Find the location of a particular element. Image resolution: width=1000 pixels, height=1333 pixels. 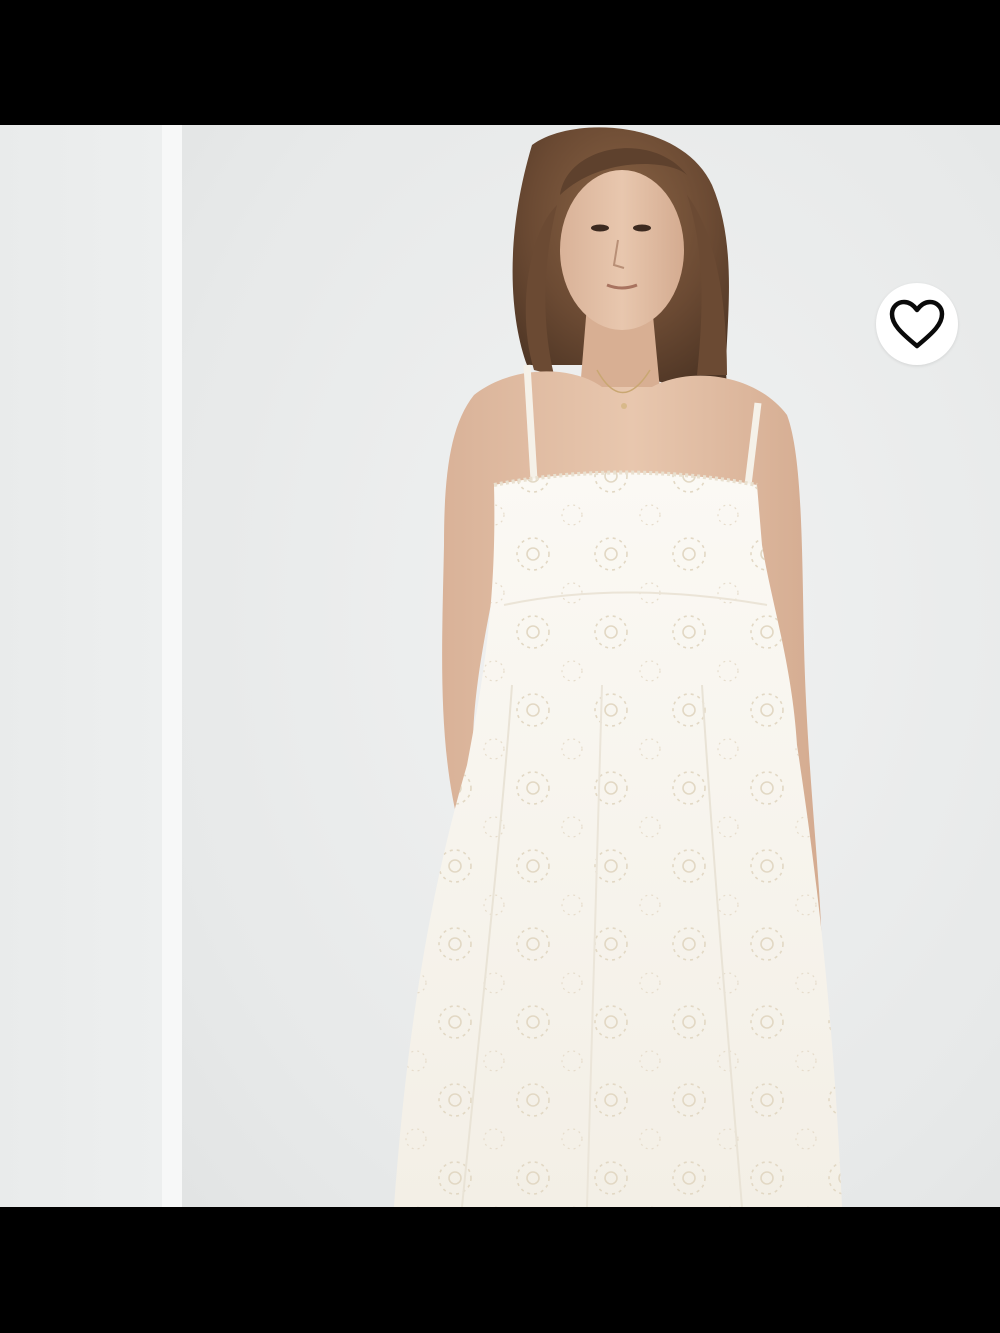

bottom-letterbox is located at coordinates (500, 1270).